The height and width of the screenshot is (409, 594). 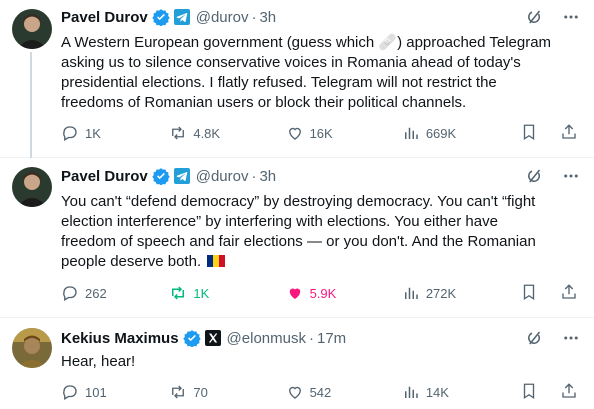 What do you see at coordinates (115, 133) in the screenshot?
I see `reply-button: 1K` at bounding box center [115, 133].